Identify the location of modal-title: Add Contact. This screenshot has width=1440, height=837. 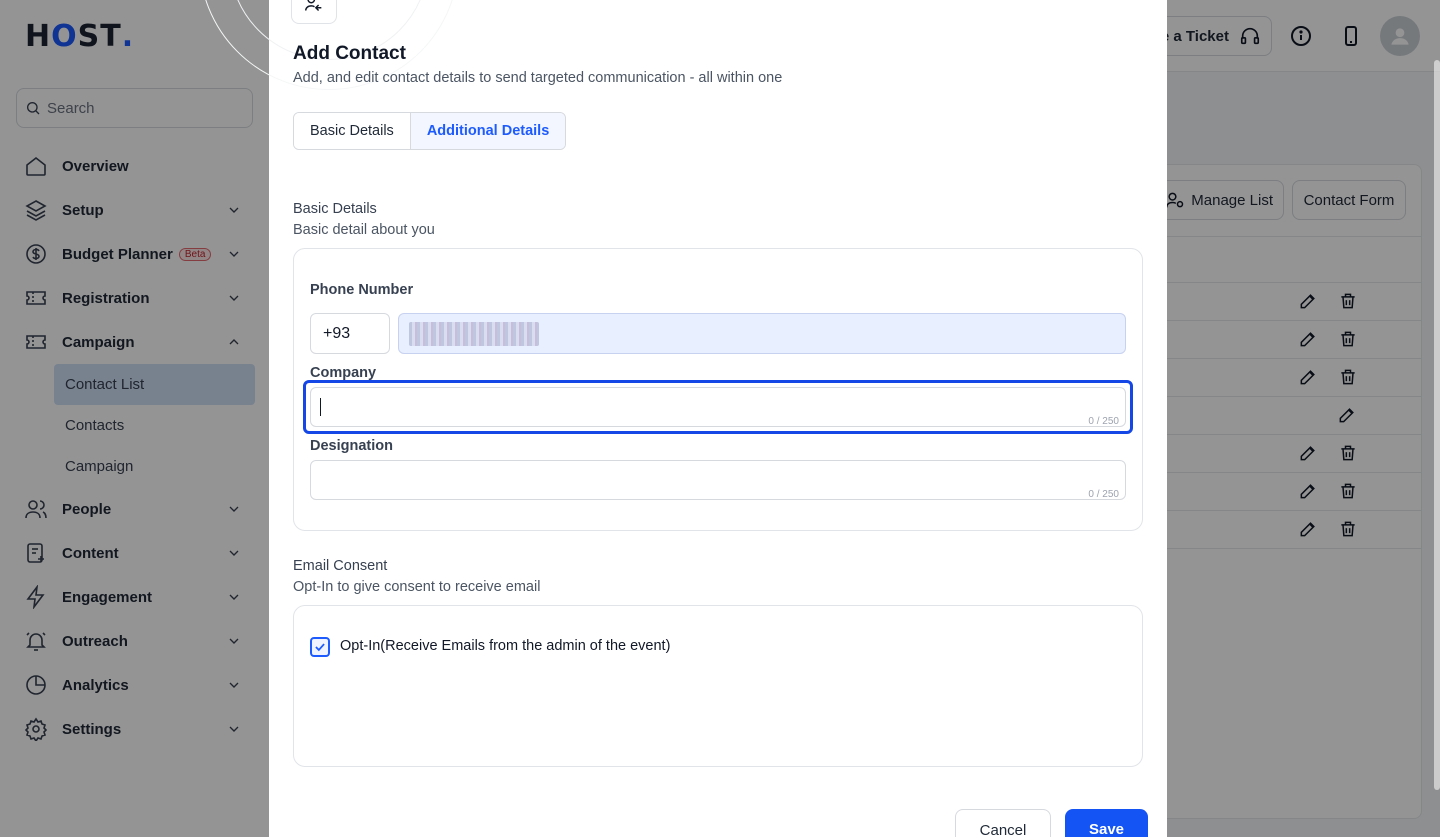
(349, 53).